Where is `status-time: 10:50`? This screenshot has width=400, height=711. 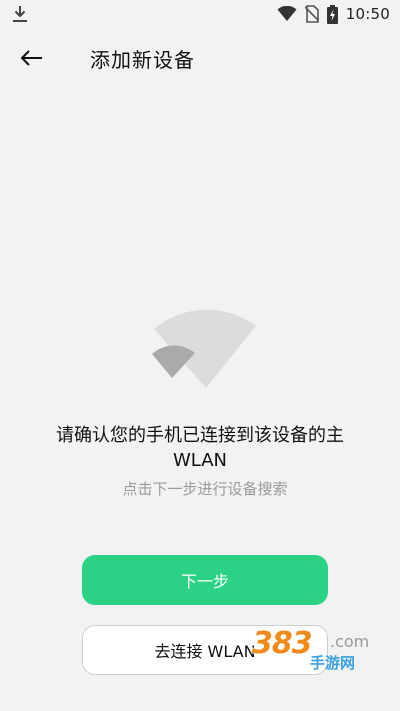
status-time: 10:50 is located at coordinates (367, 14).